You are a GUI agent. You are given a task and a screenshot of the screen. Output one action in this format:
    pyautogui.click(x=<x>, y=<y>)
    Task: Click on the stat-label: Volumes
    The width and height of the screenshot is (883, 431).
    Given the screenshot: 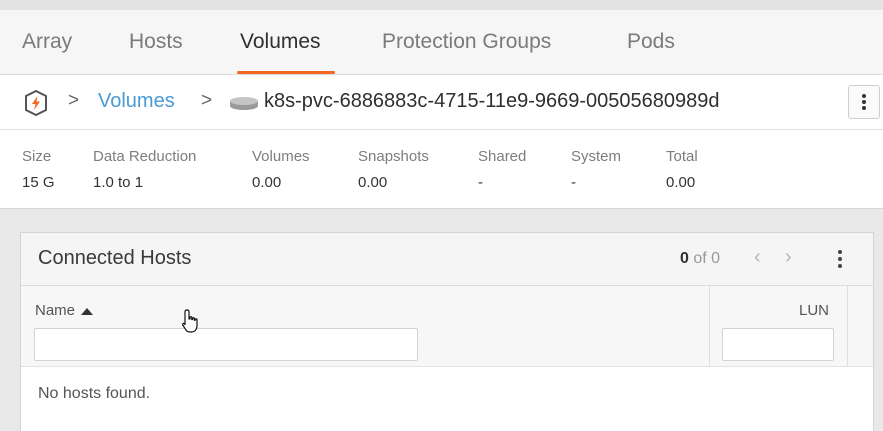 What is the action you would take?
    pyautogui.click(x=281, y=156)
    